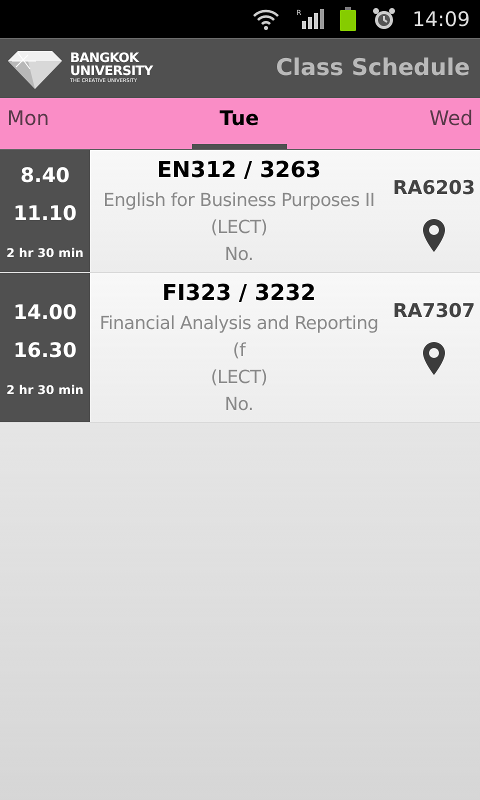 Image resolution: width=480 pixels, height=800 pixels. I want to click on room-code: RA6203, so click(434, 188).